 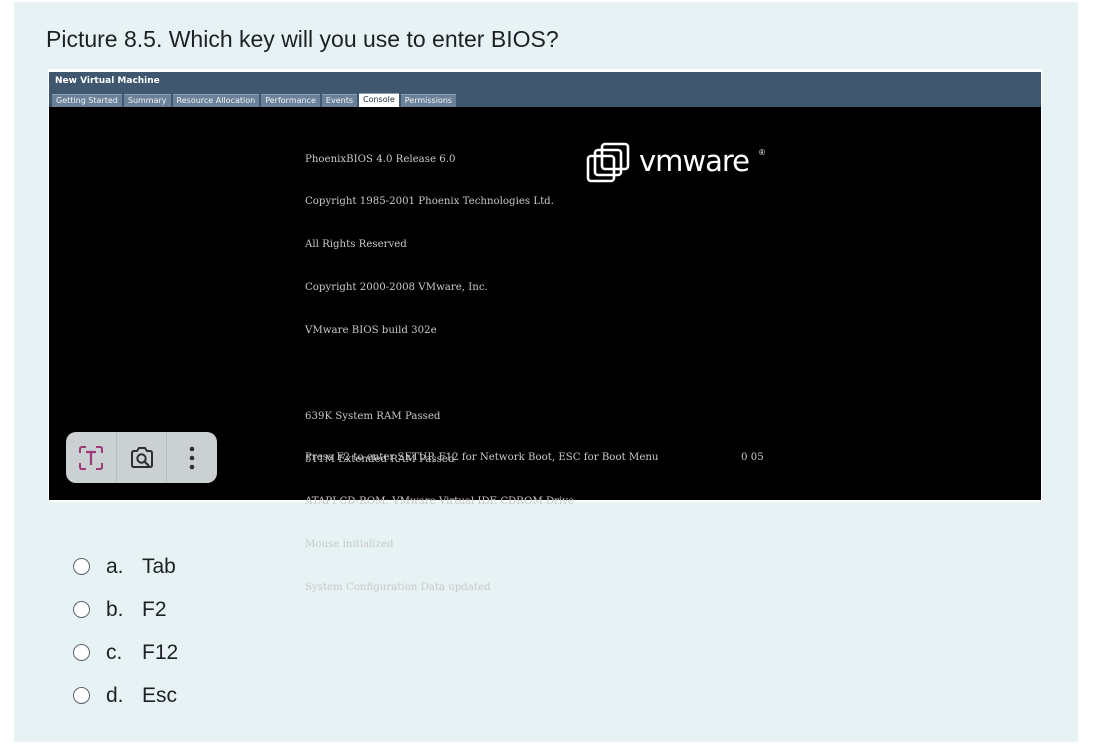 What do you see at coordinates (107, 81) in the screenshot?
I see `vm-window-title: New Virtual Machine` at bounding box center [107, 81].